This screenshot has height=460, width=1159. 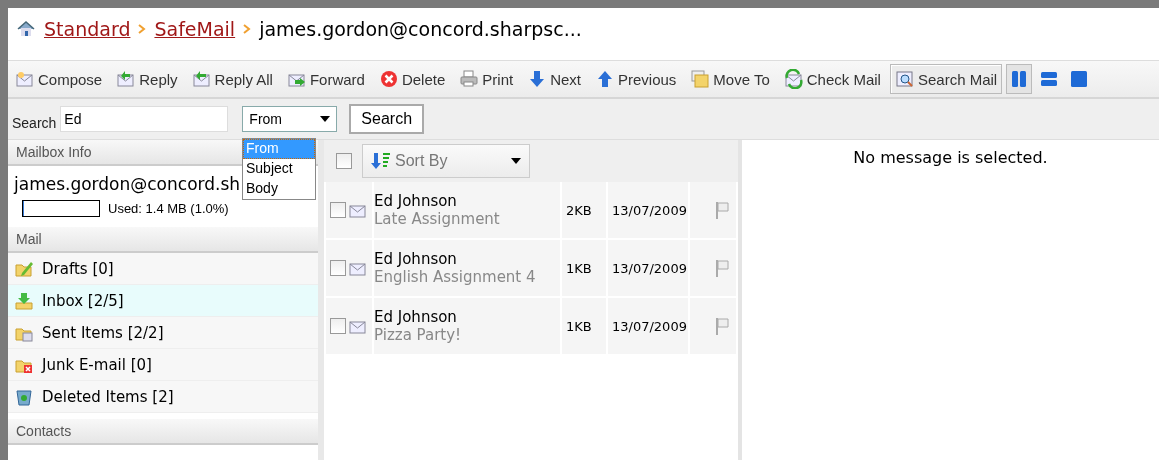 What do you see at coordinates (554, 79) in the screenshot?
I see `toolbar-button: Next` at bounding box center [554, 79].